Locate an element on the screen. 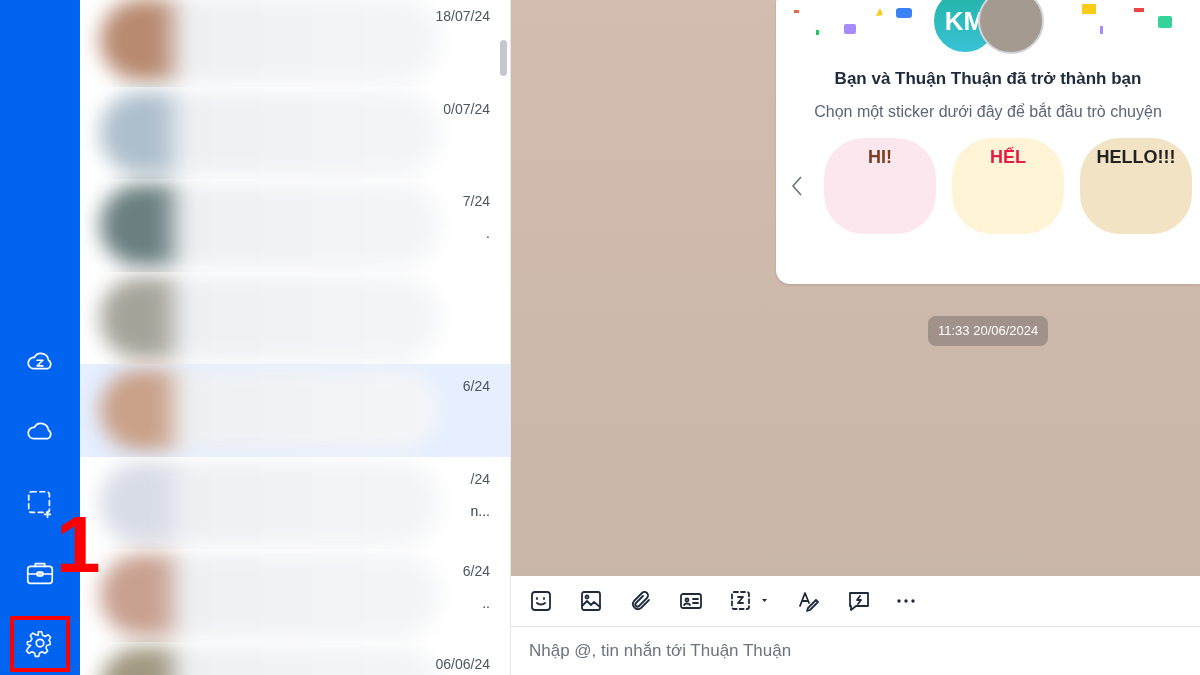 The image size is (1200, 675). conversation-date: 7/24 is located at coordinates (476, 201).